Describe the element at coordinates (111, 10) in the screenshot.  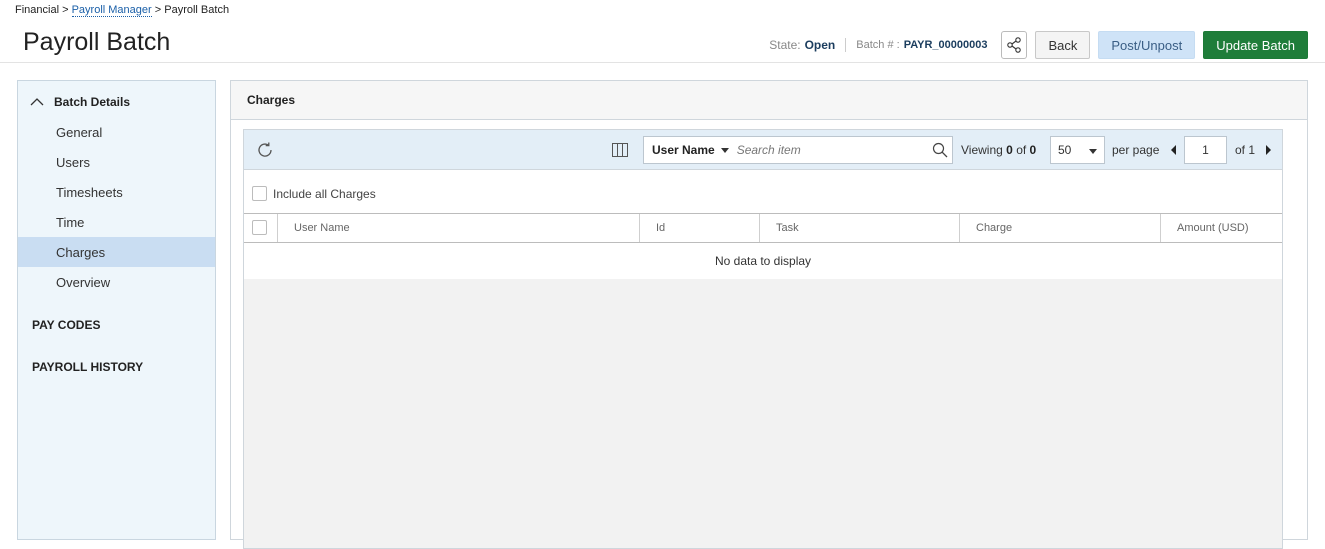
I see `breadcrumb-payroll-manager: Payroll Manager` at that location.